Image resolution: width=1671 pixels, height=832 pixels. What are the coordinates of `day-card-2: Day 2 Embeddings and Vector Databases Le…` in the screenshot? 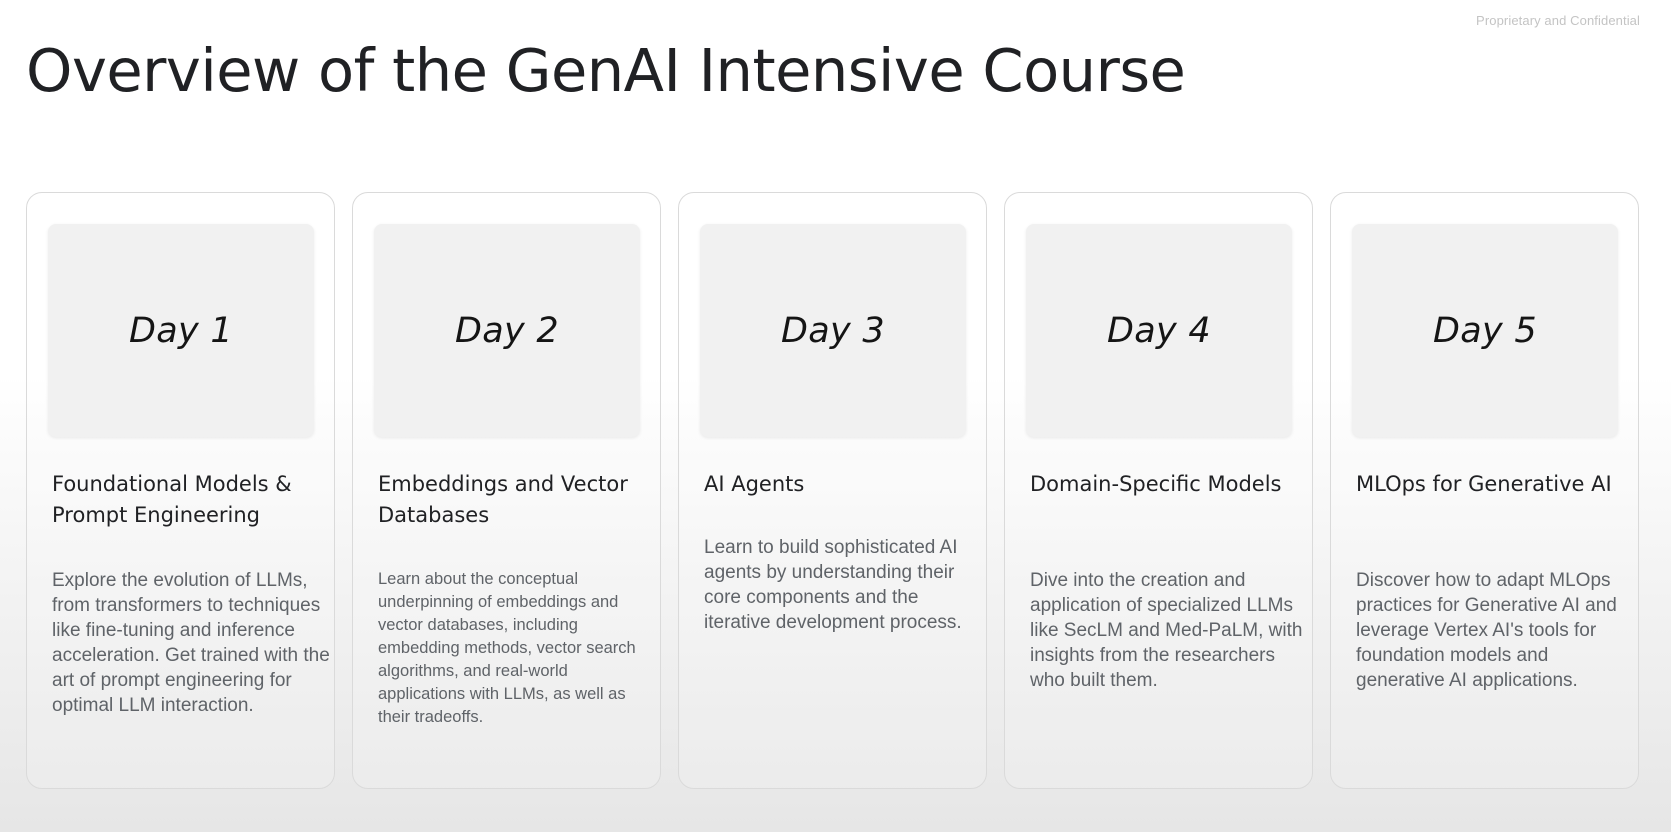 It's located at (506, 490).